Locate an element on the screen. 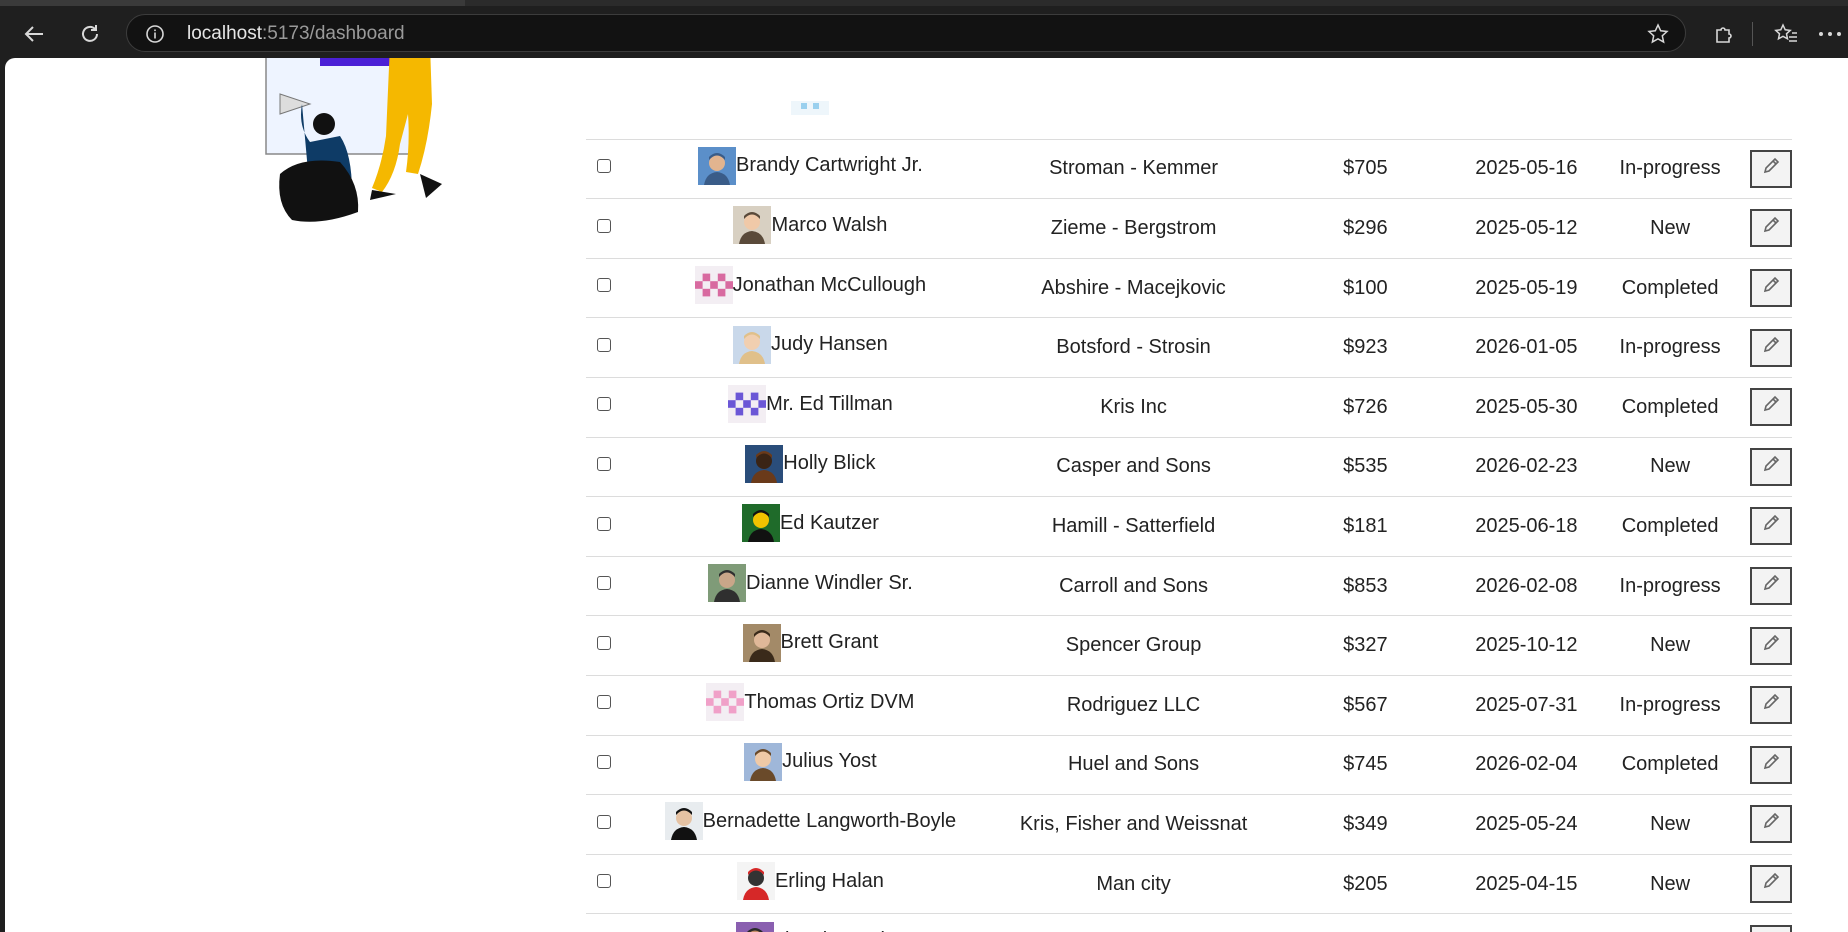  customer-name: Brett Grant is located at coordinates (829, 642).